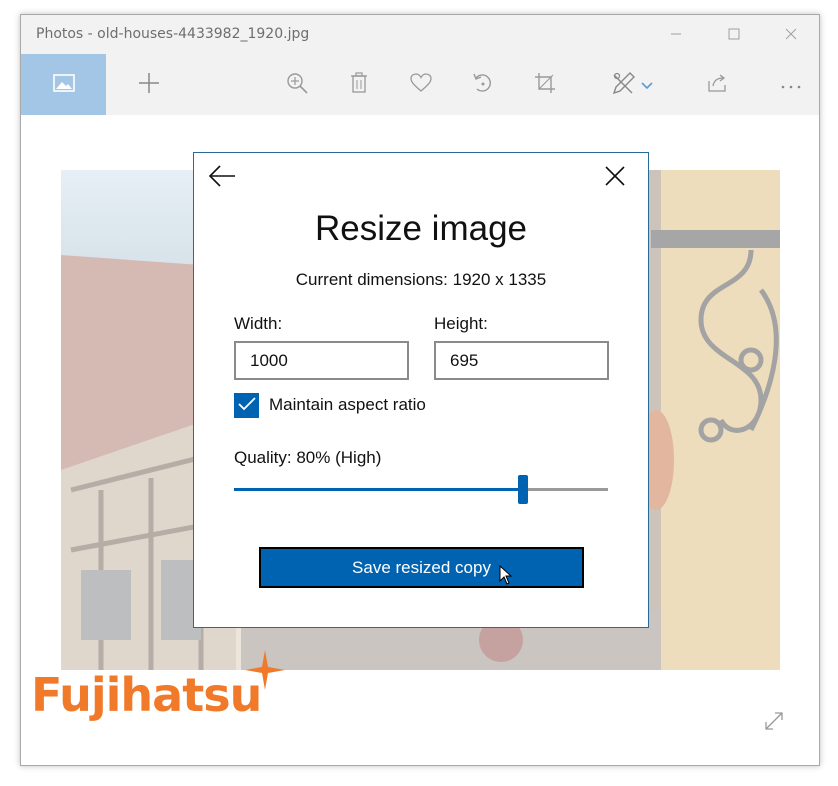 This screenshot has height=786, width=838. I want to click on toolbar, so click(420, 84).